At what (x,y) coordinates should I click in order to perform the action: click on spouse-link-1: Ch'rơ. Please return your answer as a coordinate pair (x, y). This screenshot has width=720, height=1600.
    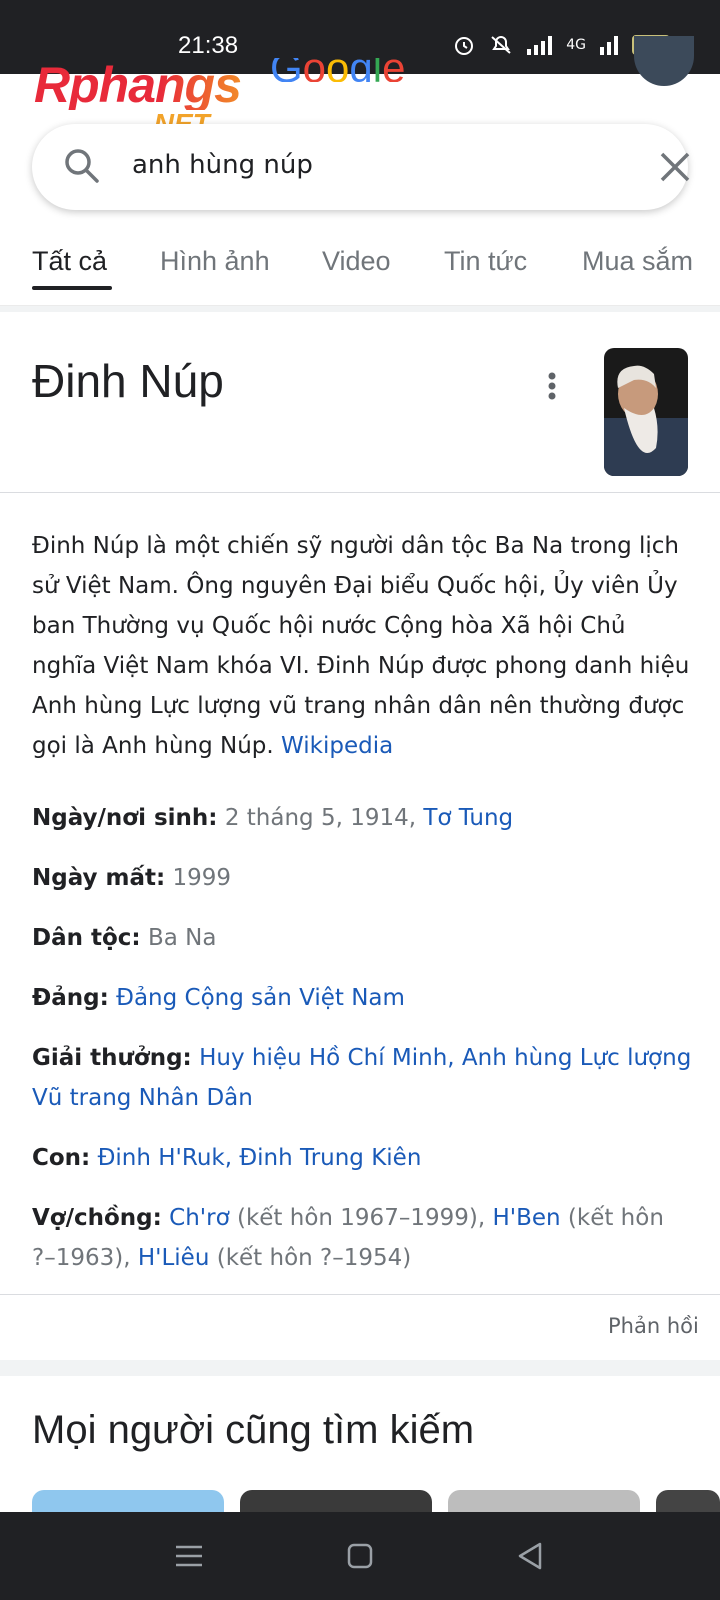
    Looking at the image, I should click on (199, 1218).